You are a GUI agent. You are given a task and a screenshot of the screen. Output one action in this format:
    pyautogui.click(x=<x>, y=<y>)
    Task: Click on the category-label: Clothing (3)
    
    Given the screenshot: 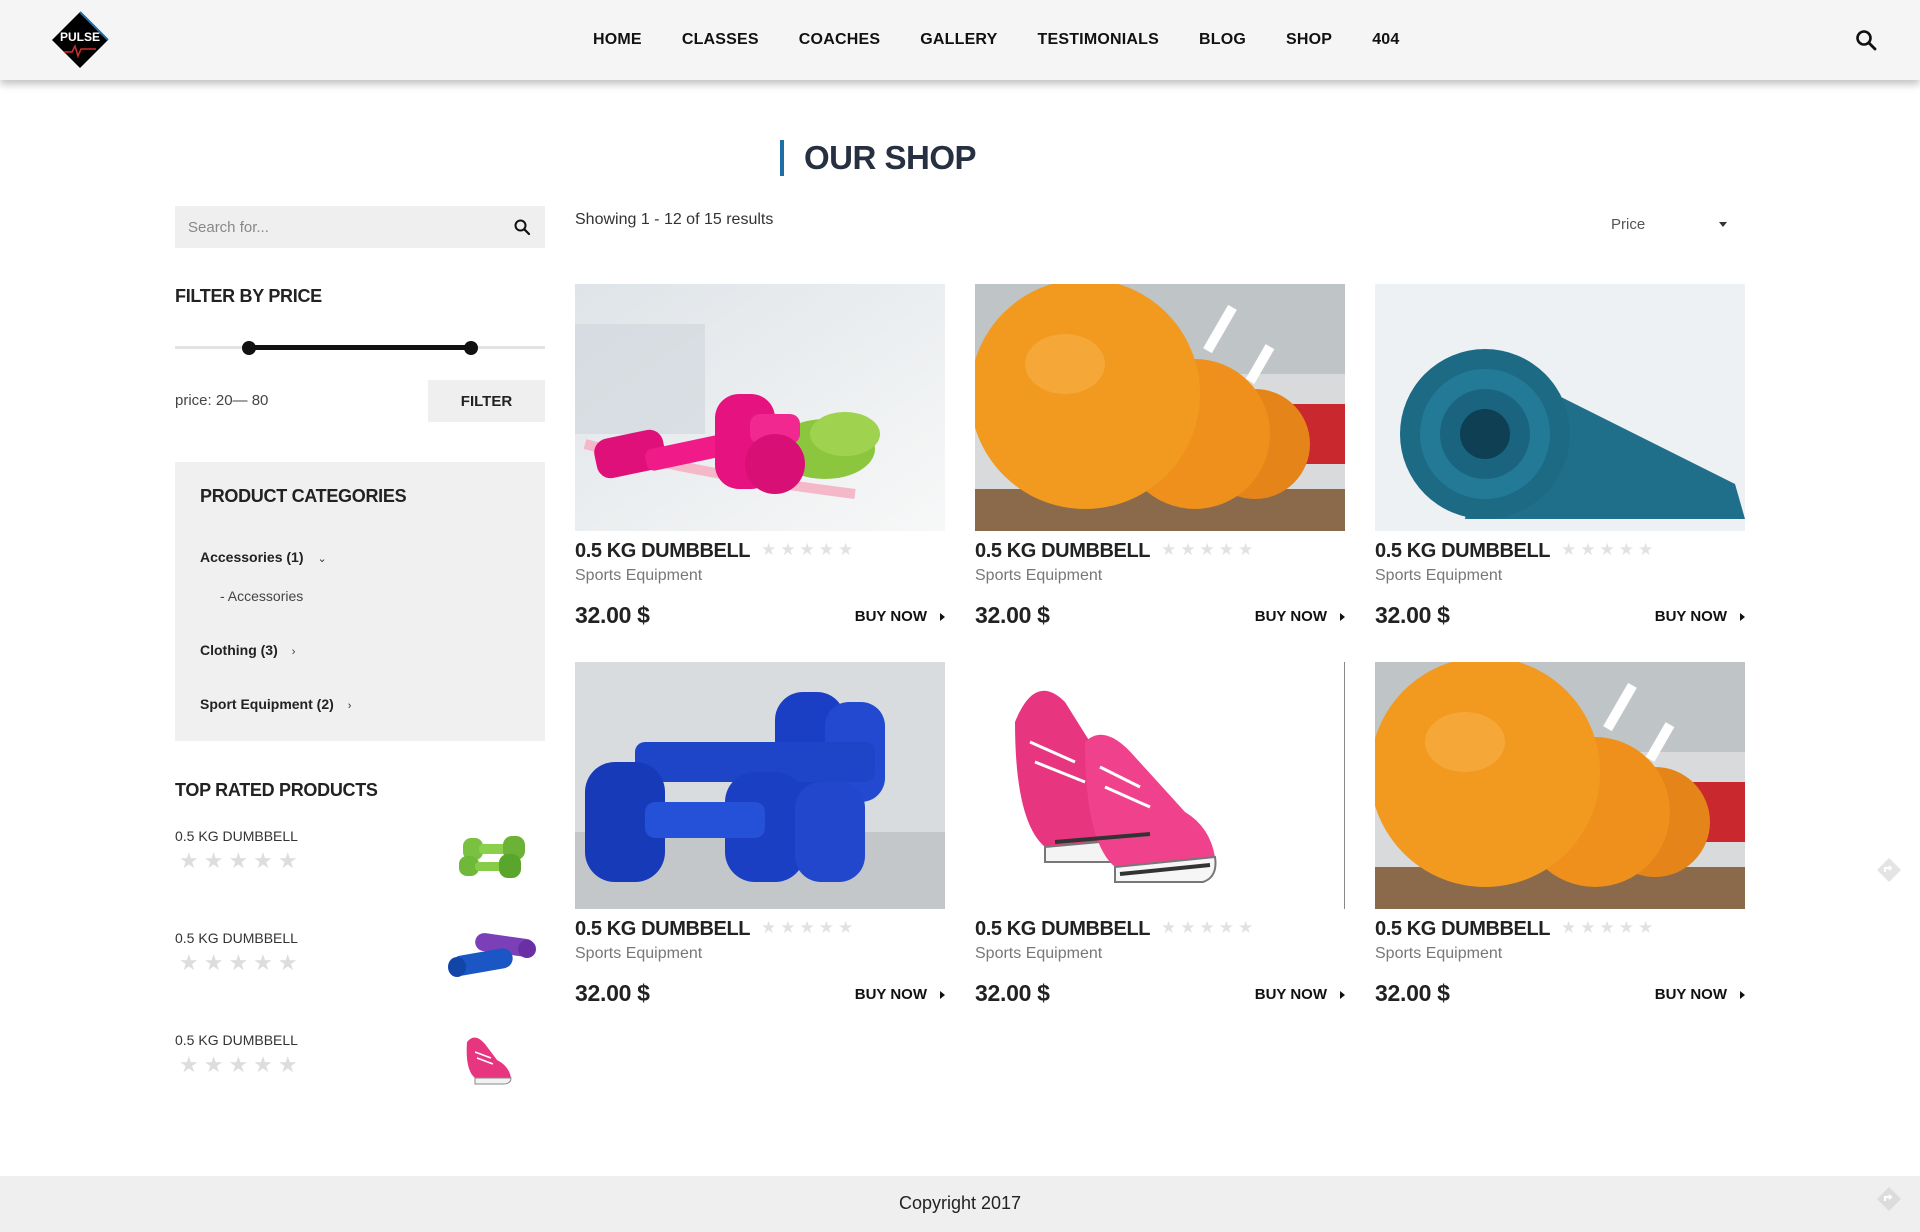 What is the action you would take?
    pyautogui.click(x=239, y=650)
    